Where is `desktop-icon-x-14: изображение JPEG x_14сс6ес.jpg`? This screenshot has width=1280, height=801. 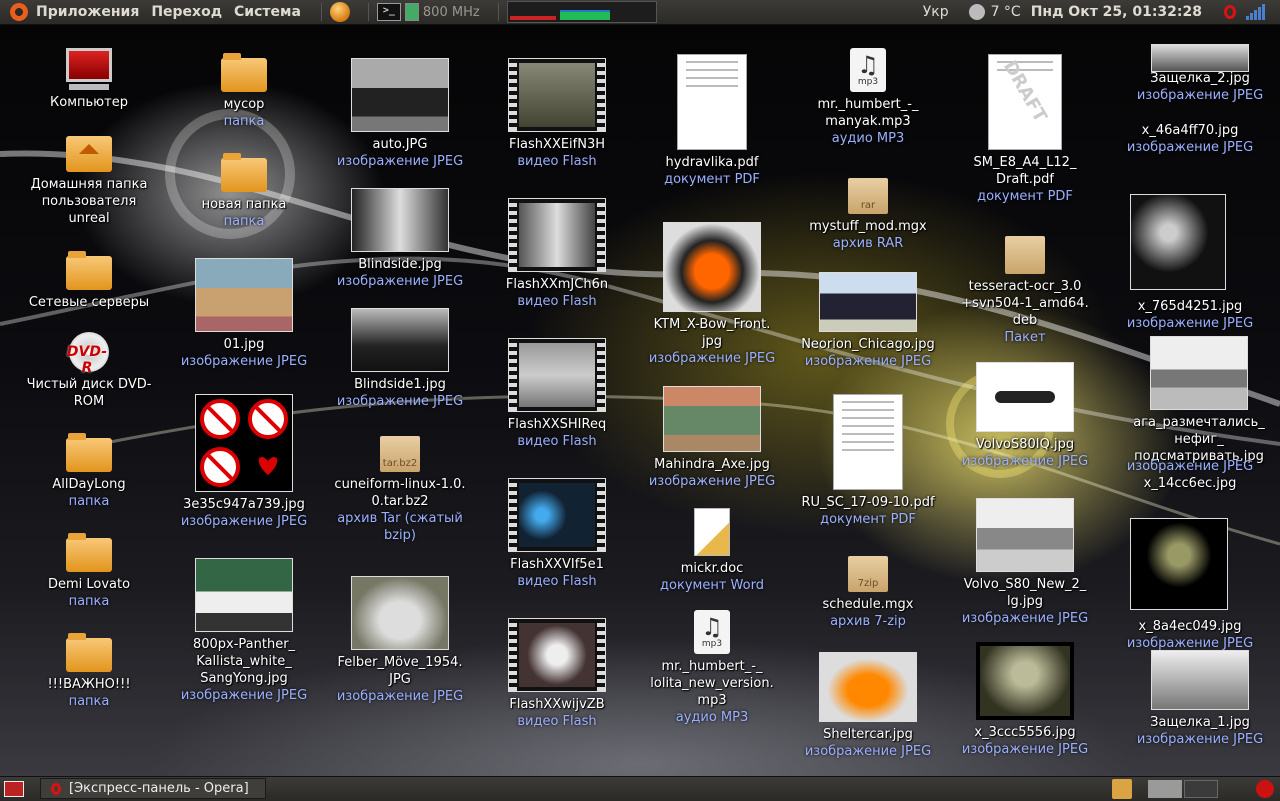 desktop-icon-x-14: изображение JPEG x_14сс6ес.jpg is located at coordinates (1190, 475).